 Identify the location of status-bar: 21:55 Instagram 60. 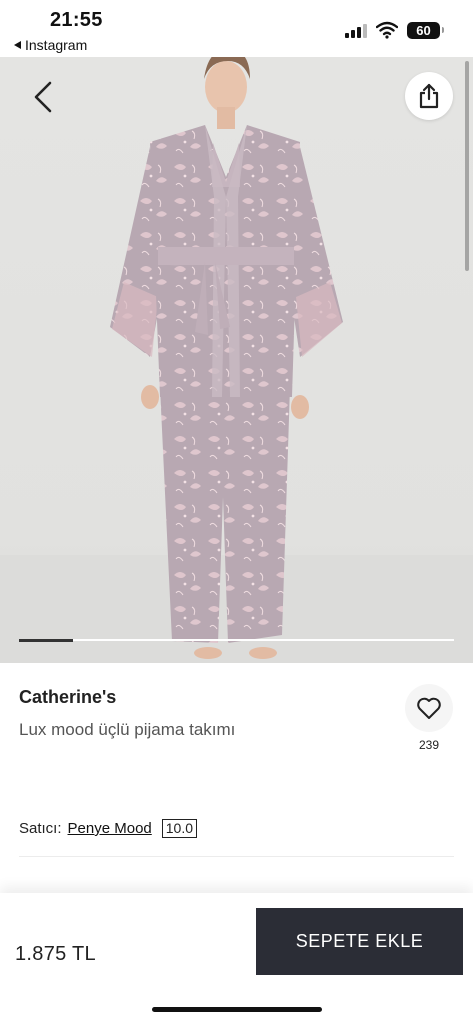
(236, 28).